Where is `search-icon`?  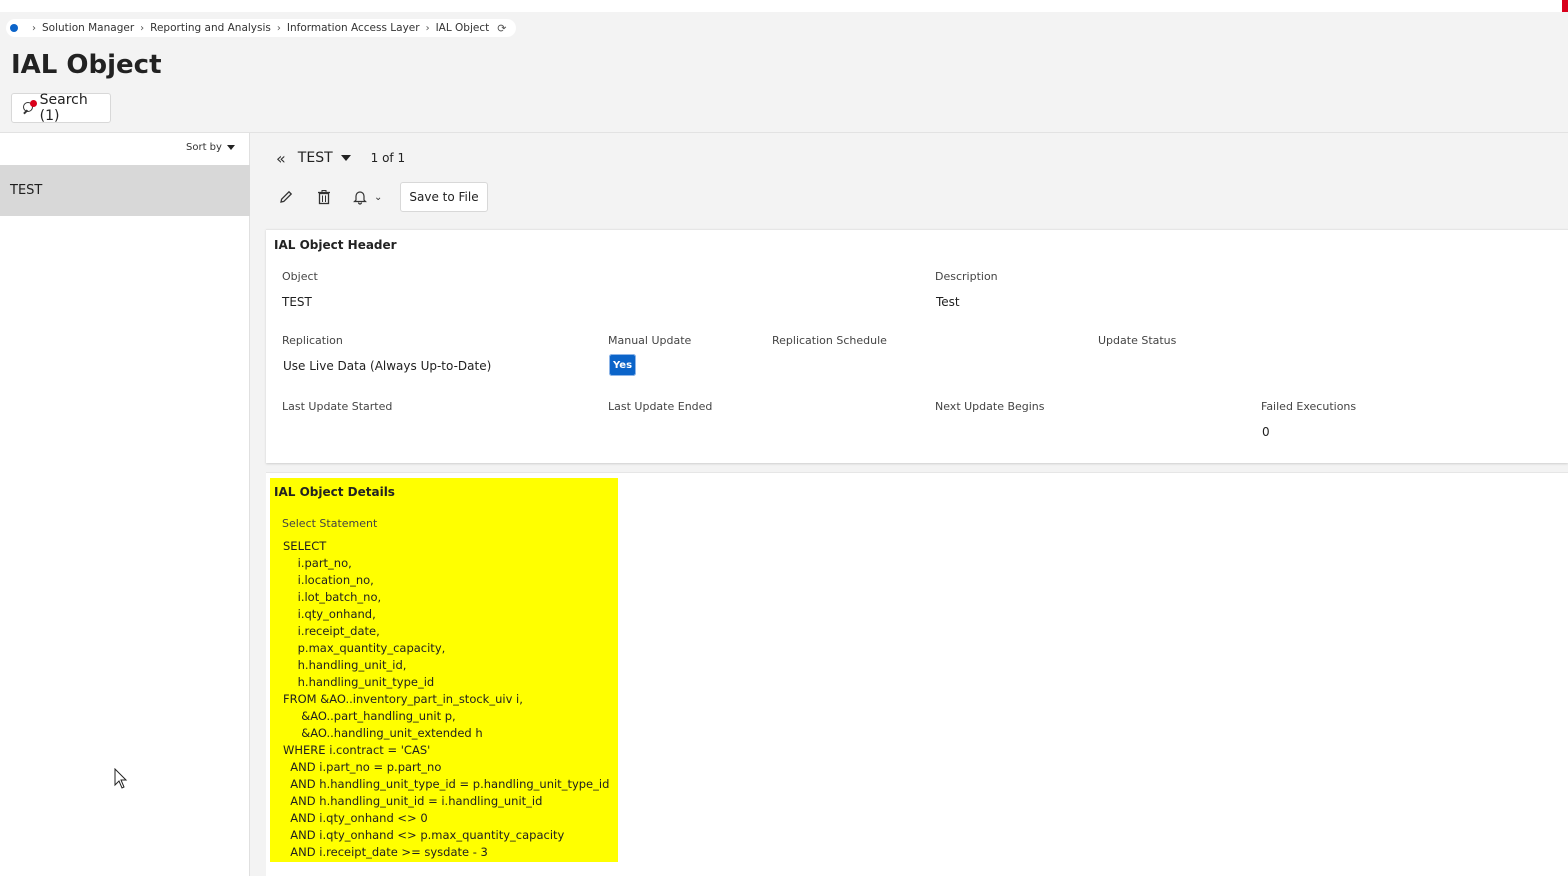
search-icon is located at coordinates (29, 107).